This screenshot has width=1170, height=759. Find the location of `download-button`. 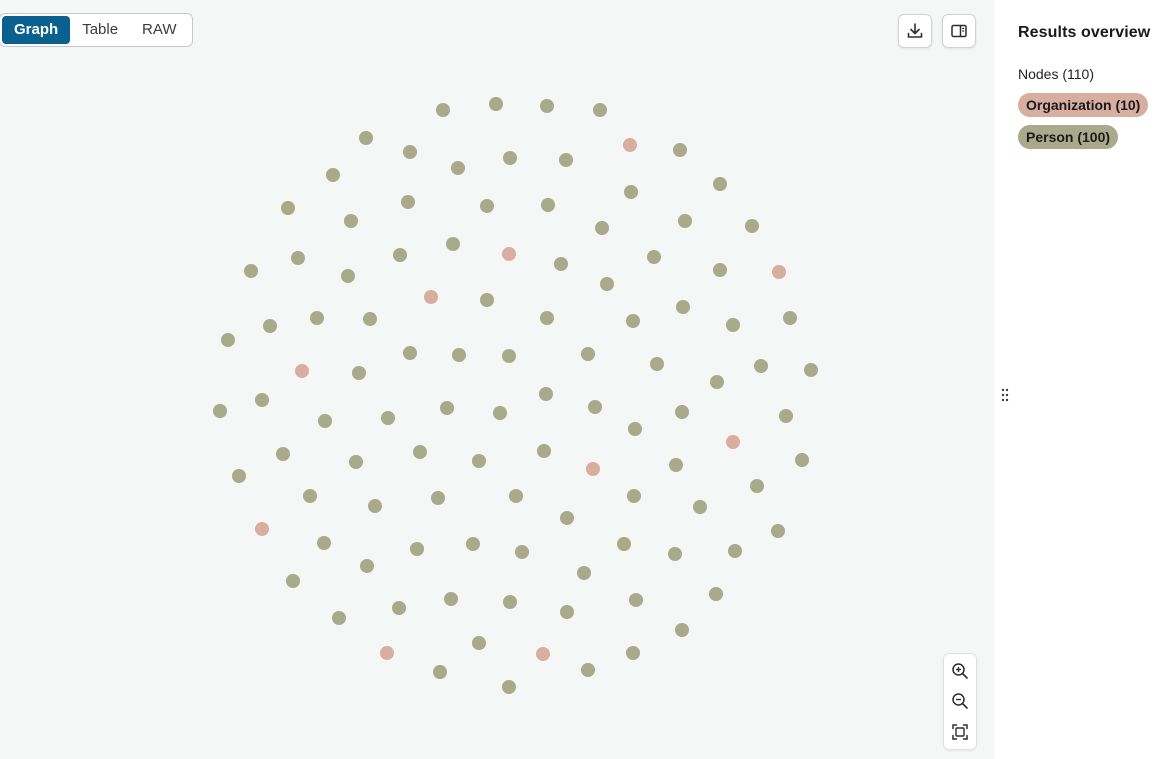

download-button is located at coordinates (915, 31).